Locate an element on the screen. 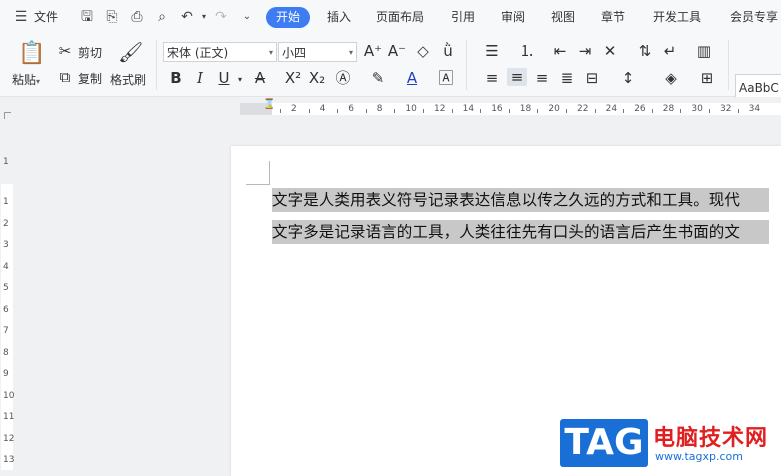 The height and width of the screenshot is (476, 781). ruler-corner-icon is located at coordinates (7, 115).